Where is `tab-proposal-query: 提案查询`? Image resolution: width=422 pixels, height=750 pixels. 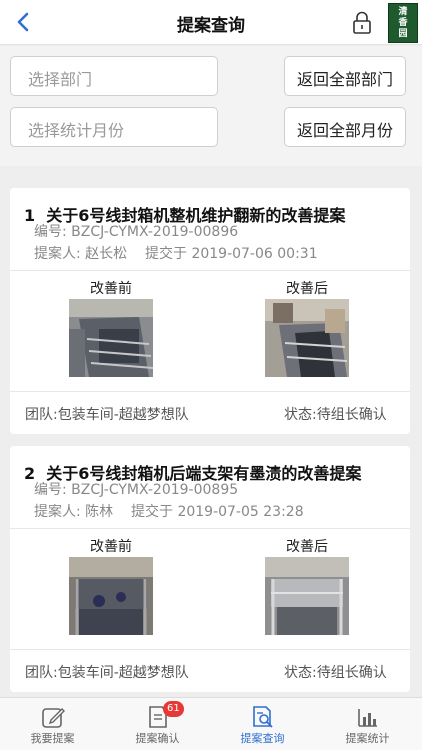
tab-proposal-query: 提案查询 is located at coordinates (262, 724).